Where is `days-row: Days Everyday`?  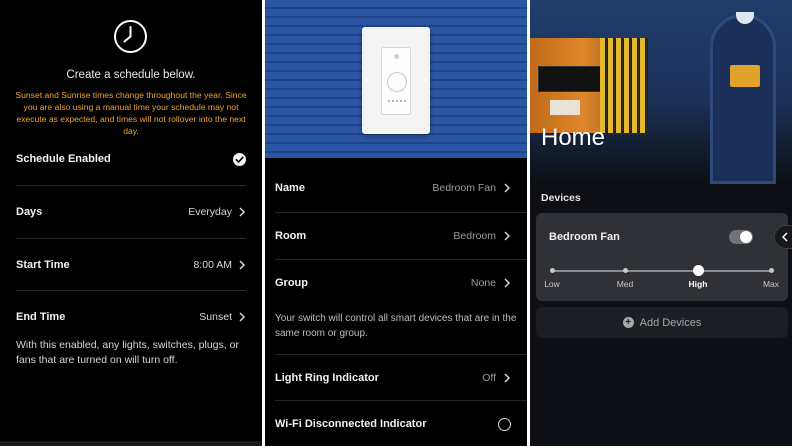 days-row: Days Everyday is located at coordinates (131, 212).